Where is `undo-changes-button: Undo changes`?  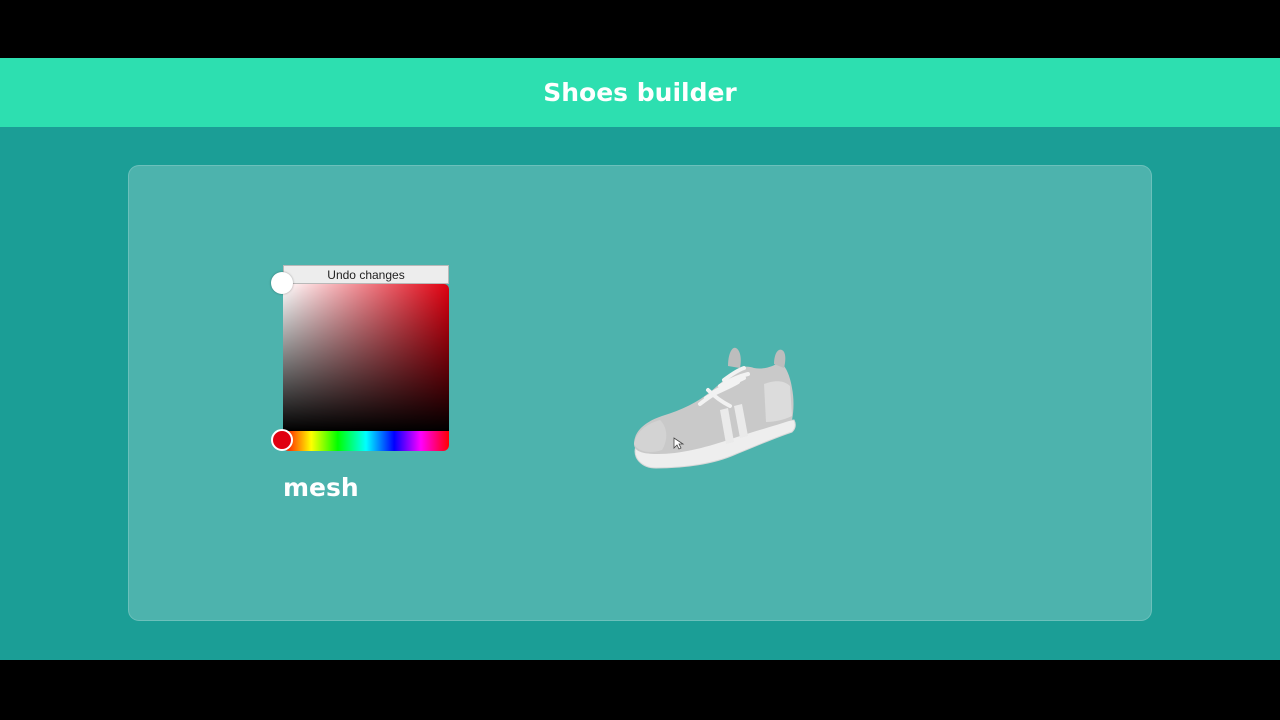
undo-changes-button: Undo changes is located at coordinates (366, 274).